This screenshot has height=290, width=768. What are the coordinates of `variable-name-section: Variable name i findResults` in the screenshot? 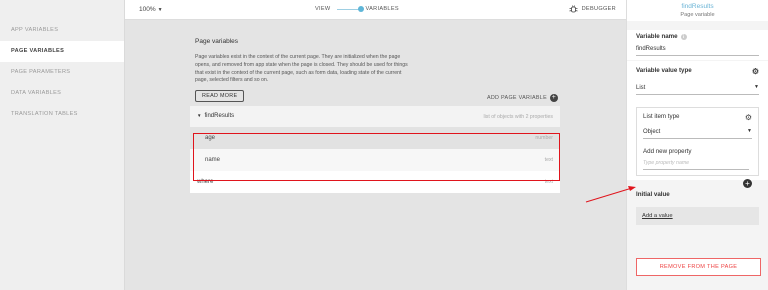 It's located at (697, 45).